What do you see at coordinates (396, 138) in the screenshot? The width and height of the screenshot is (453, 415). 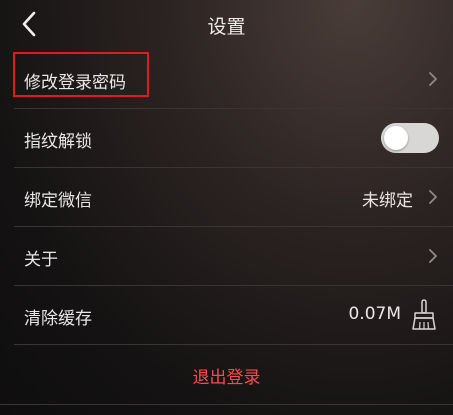 I see `toggle-knob` at bounding box center [396, 138].